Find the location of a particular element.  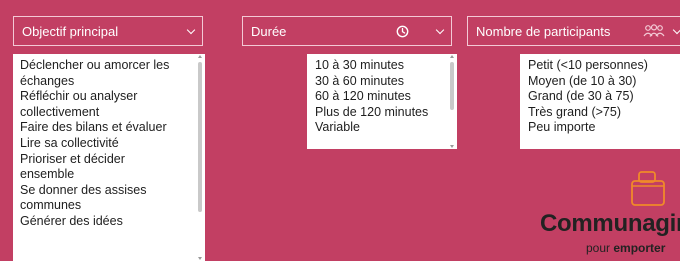

option-item: échanges is located at coordinates (107, 82).